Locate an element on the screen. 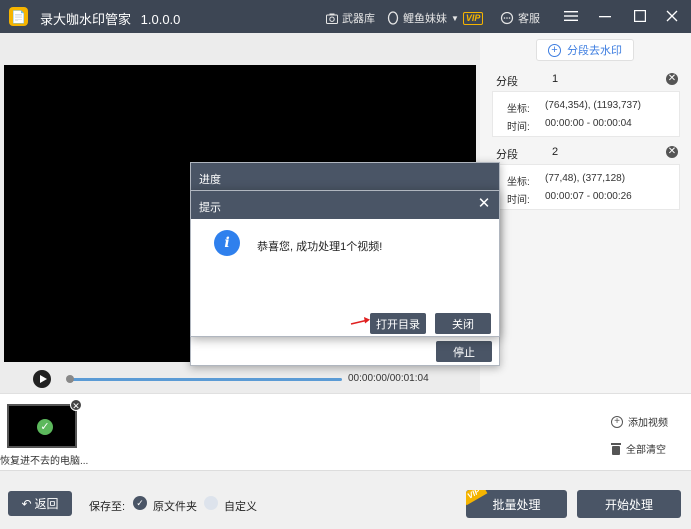  red-arrow-icon is located at coordinates (360, 321).